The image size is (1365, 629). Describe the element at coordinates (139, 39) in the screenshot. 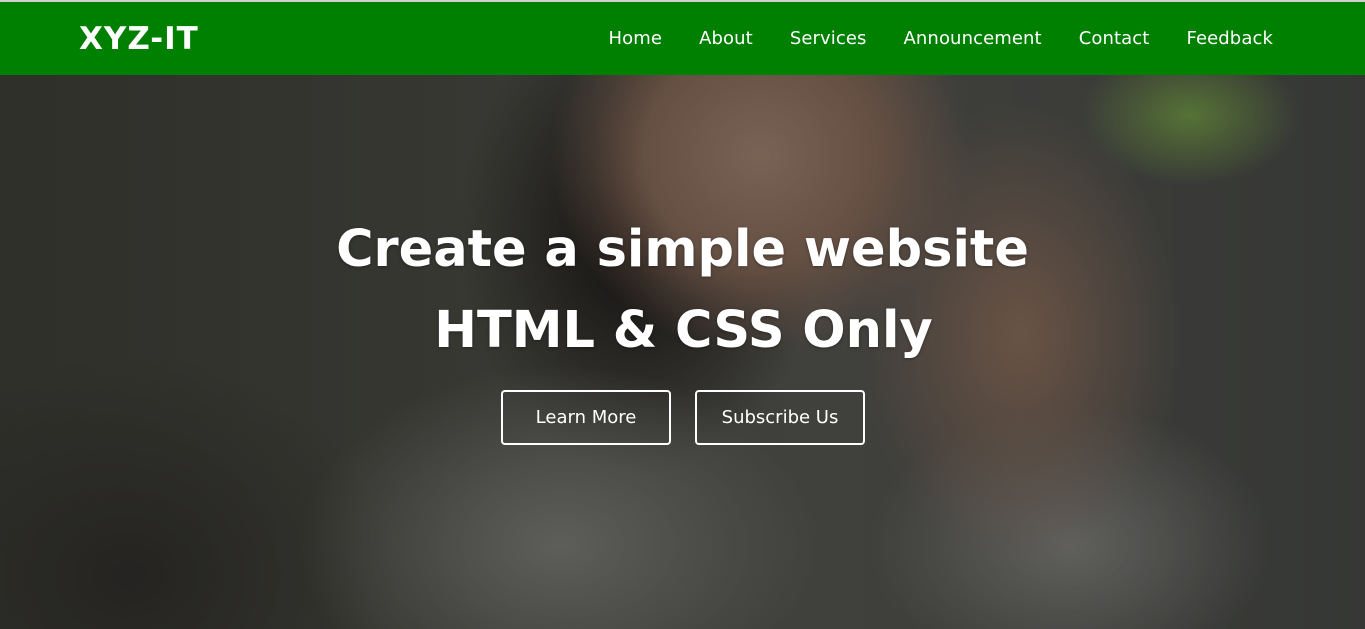

I see `site-logo: XYZ-IT` at that location.